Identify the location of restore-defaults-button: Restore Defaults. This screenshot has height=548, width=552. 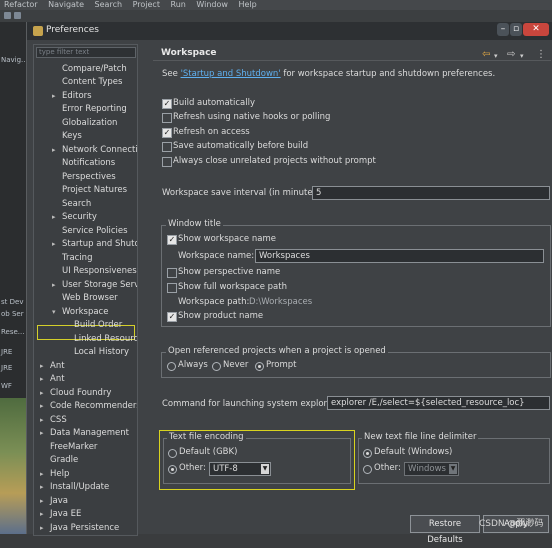
(445, 530).